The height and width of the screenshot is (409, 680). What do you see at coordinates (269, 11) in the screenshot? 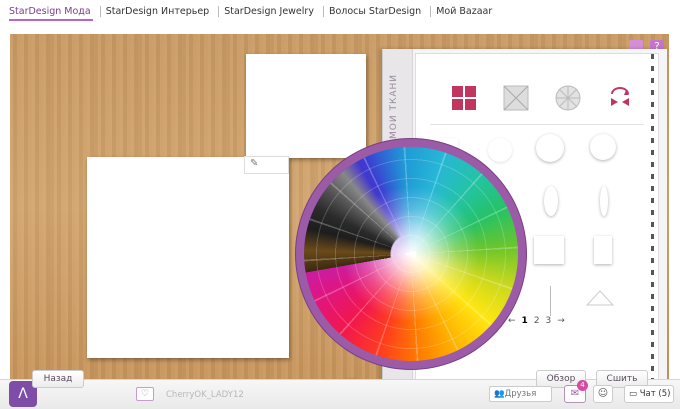
I see `tab-label: StarDesign Jewelry` at bounding box center [269, 11].